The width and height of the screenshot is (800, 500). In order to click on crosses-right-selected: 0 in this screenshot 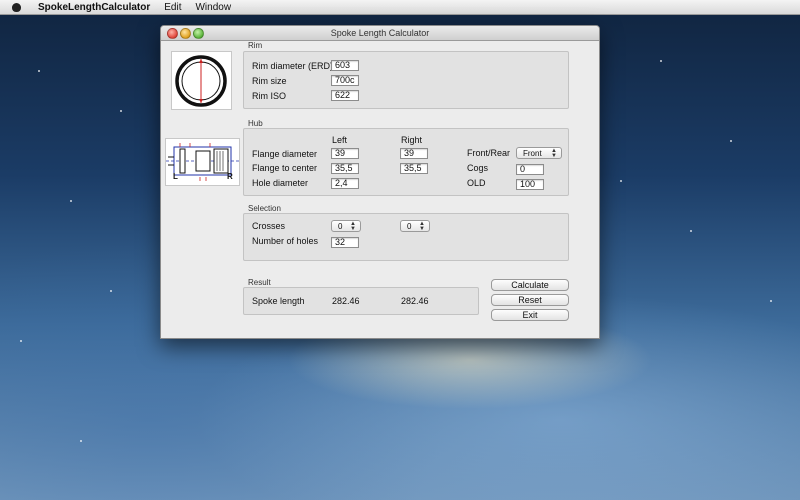, I will do `click(409, 226)`.